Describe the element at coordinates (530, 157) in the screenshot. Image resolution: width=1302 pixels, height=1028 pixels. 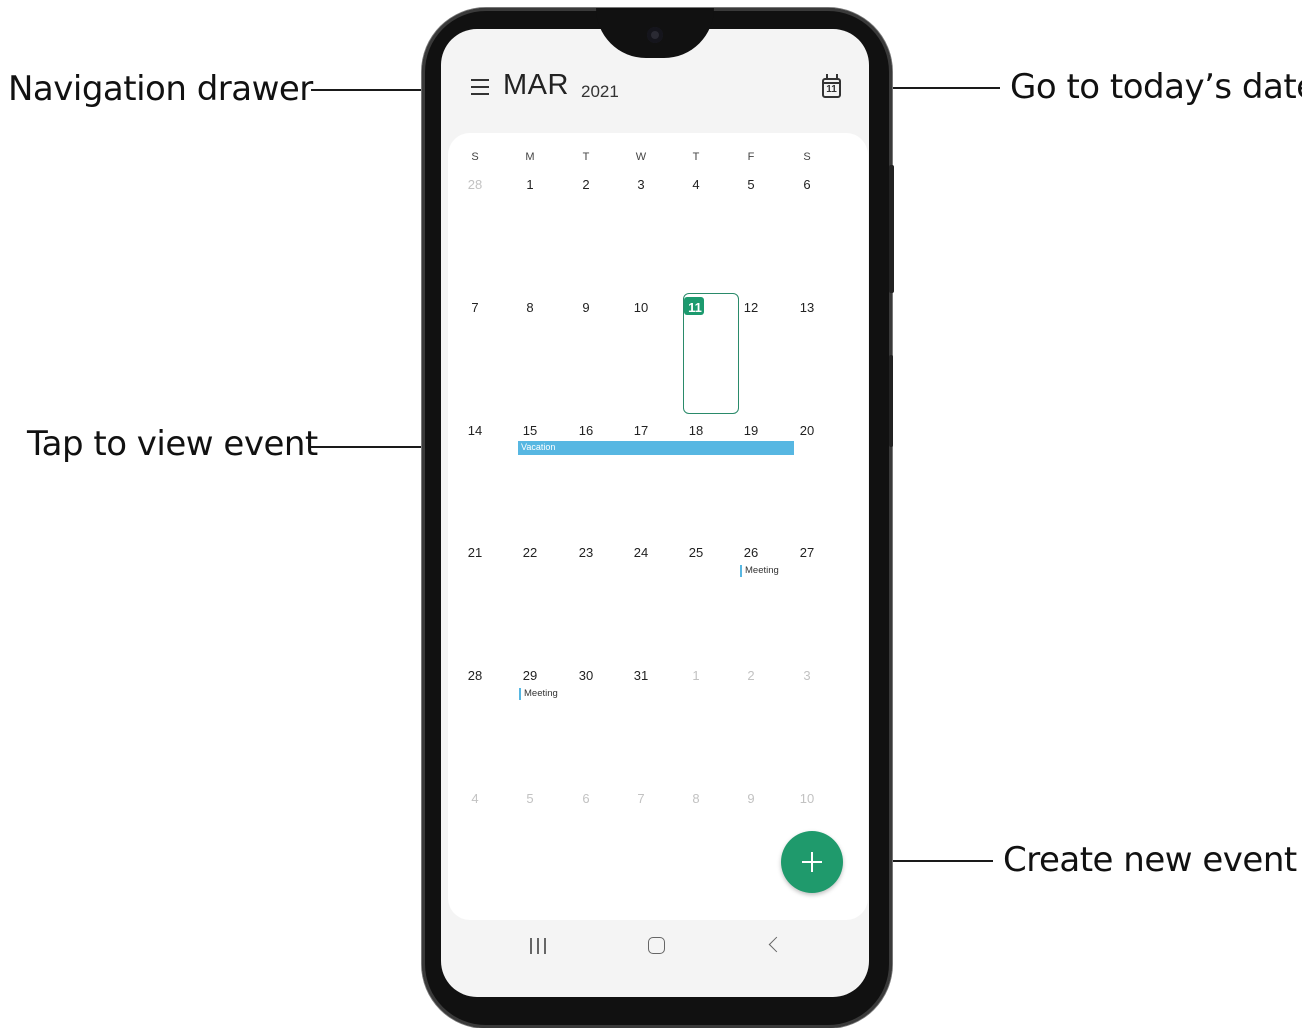
I see `weekday-header: M` at that location.